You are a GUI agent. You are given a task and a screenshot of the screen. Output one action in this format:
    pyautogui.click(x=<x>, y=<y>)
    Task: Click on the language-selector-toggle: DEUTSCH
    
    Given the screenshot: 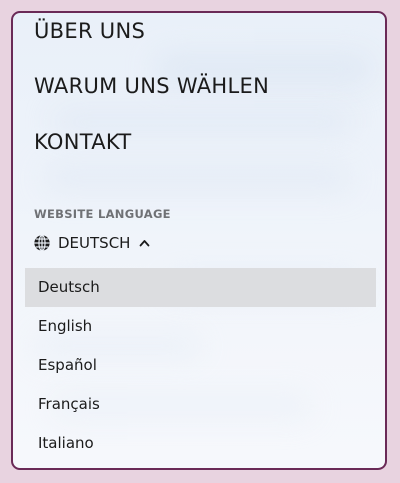 What is the action you would take?
    pyautogui.click(x=91, y=243)
    